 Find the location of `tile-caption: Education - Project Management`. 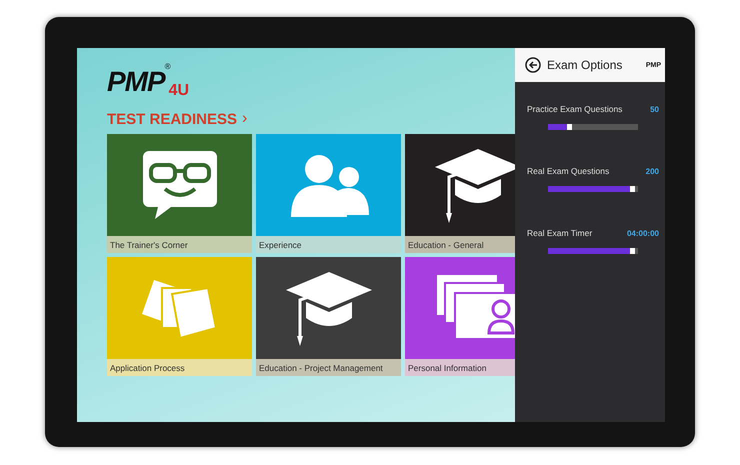

tile-caption: Education - Project Management is located at coordinates (328, 367).